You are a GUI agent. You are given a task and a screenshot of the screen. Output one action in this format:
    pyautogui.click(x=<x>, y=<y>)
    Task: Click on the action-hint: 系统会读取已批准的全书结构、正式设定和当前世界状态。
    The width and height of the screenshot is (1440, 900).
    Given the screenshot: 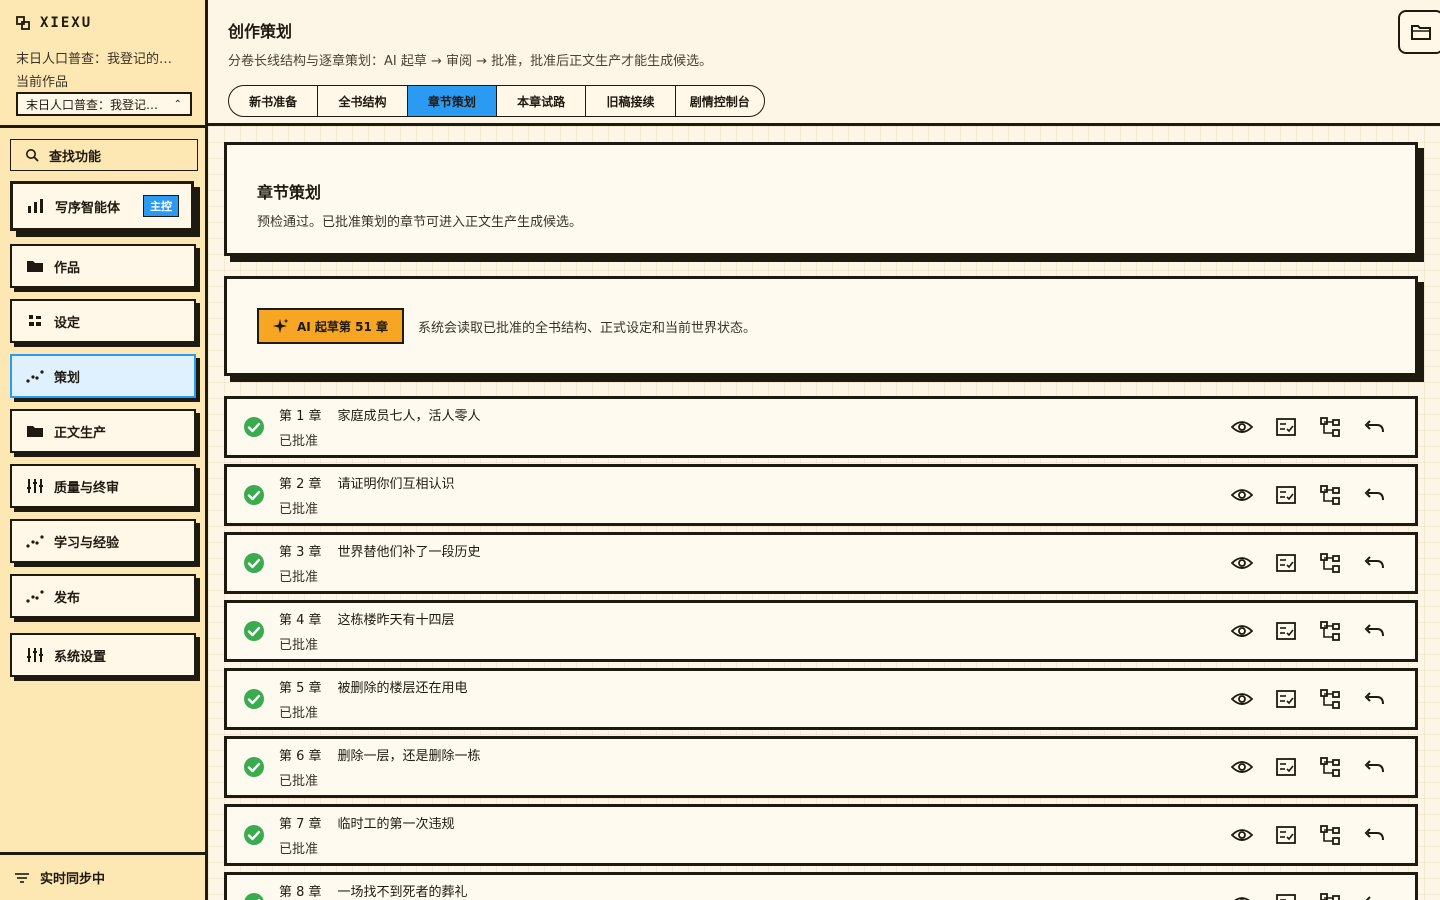 What is the action you would take?
    pyautogui.click(x=587, y=328)
    